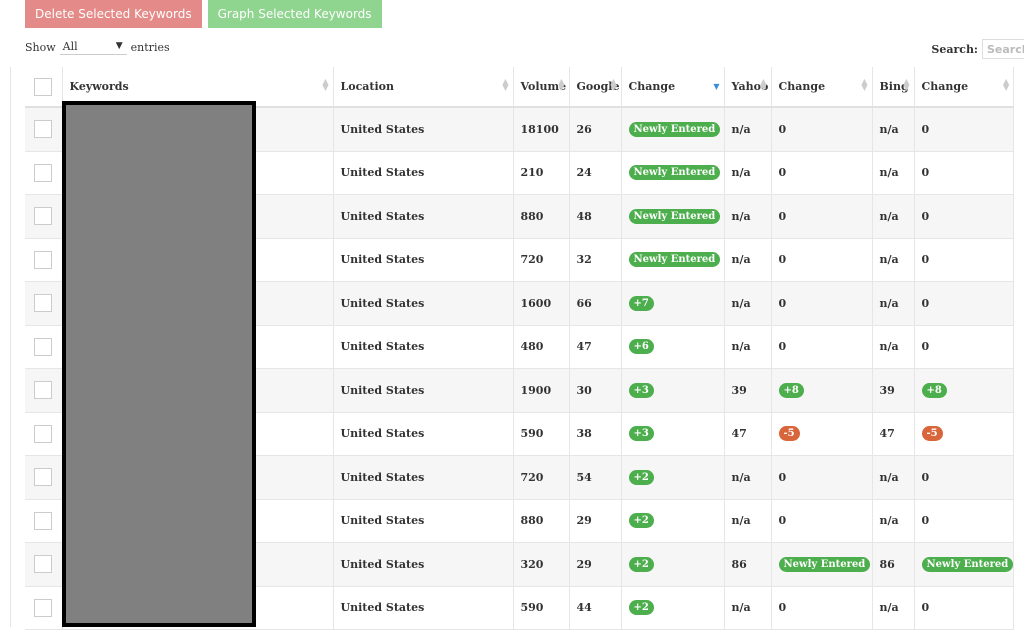  Describe the element at coordinates (595, 390) in the screenshot. I see `google-cell: 30` at that location.